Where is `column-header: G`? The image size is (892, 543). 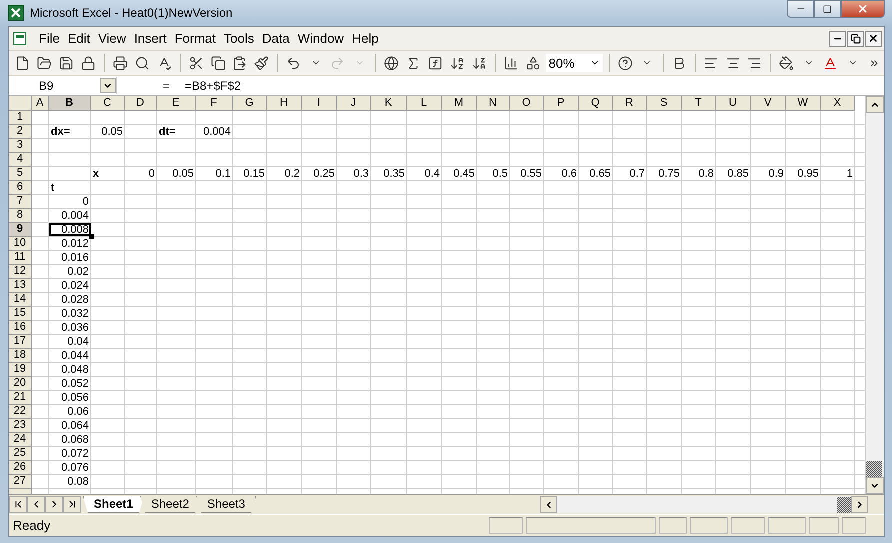 column-header: G is located at coordinates (250, 103).